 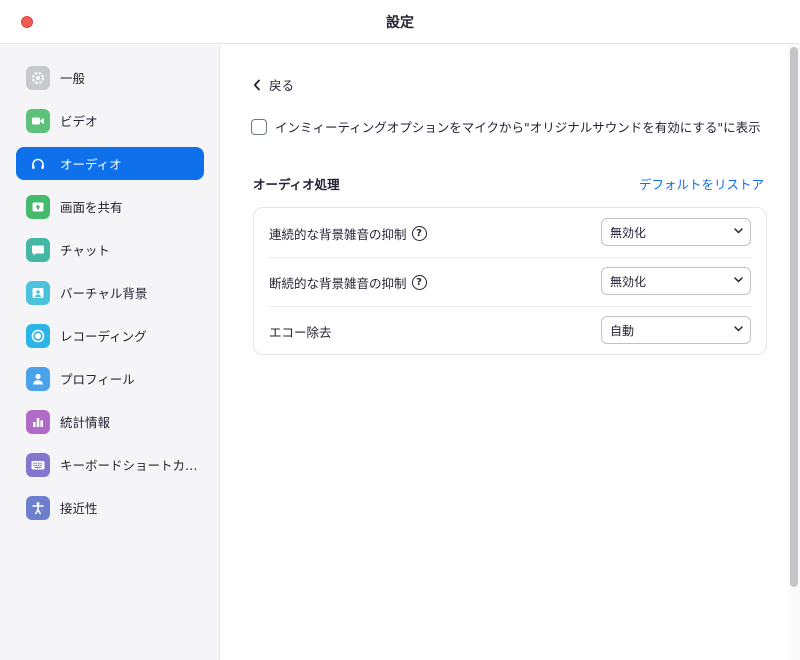 What do you see at coordinates (103, 336) in the screenshot?
I see `sidebar-item-label: レコーディング` at bounding box center [103, 336].